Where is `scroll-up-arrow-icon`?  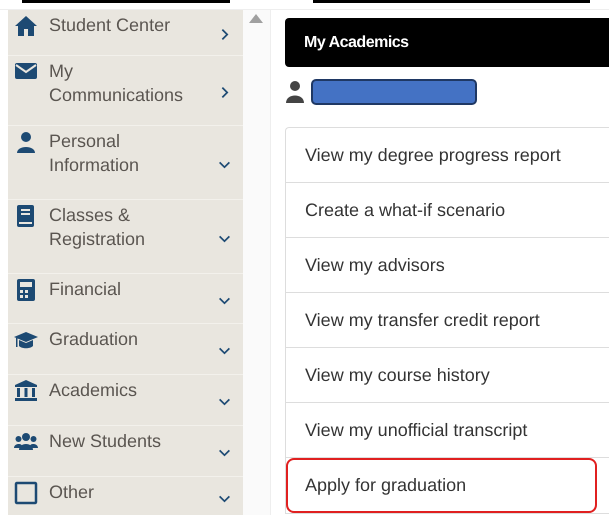 scroll-up-arrow-icon is located at coordinates (256, 18).